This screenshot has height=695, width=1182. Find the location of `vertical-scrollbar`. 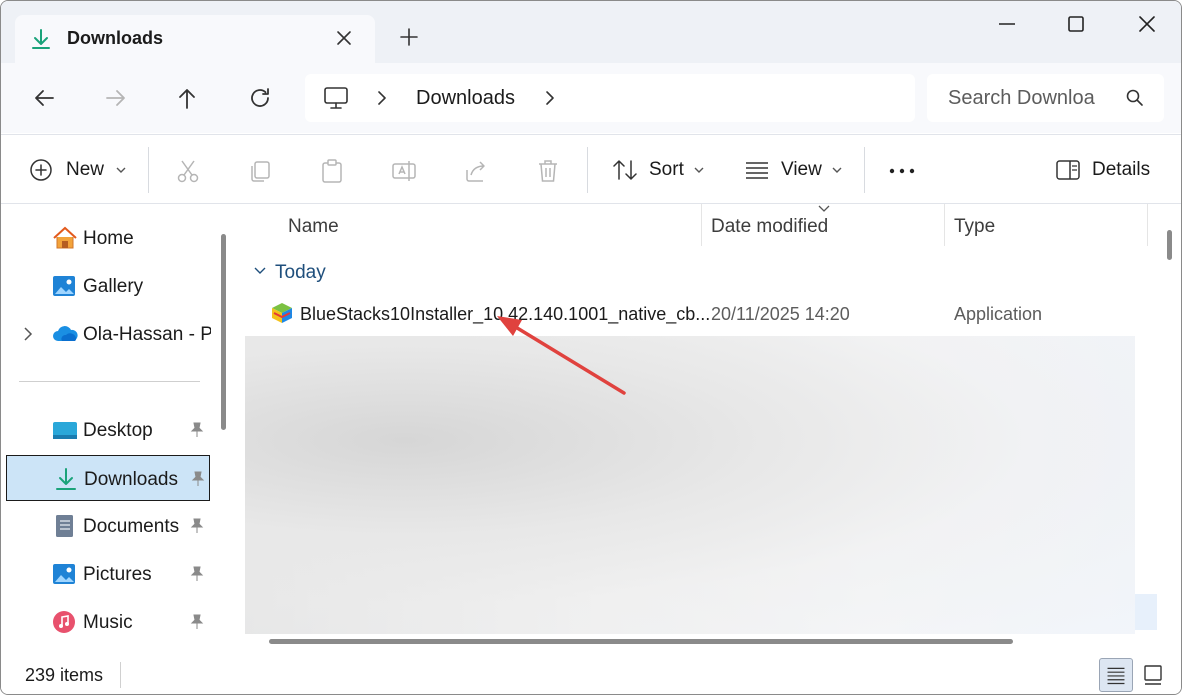

vertical-scrollbar is located at coordinates (1169, 245).